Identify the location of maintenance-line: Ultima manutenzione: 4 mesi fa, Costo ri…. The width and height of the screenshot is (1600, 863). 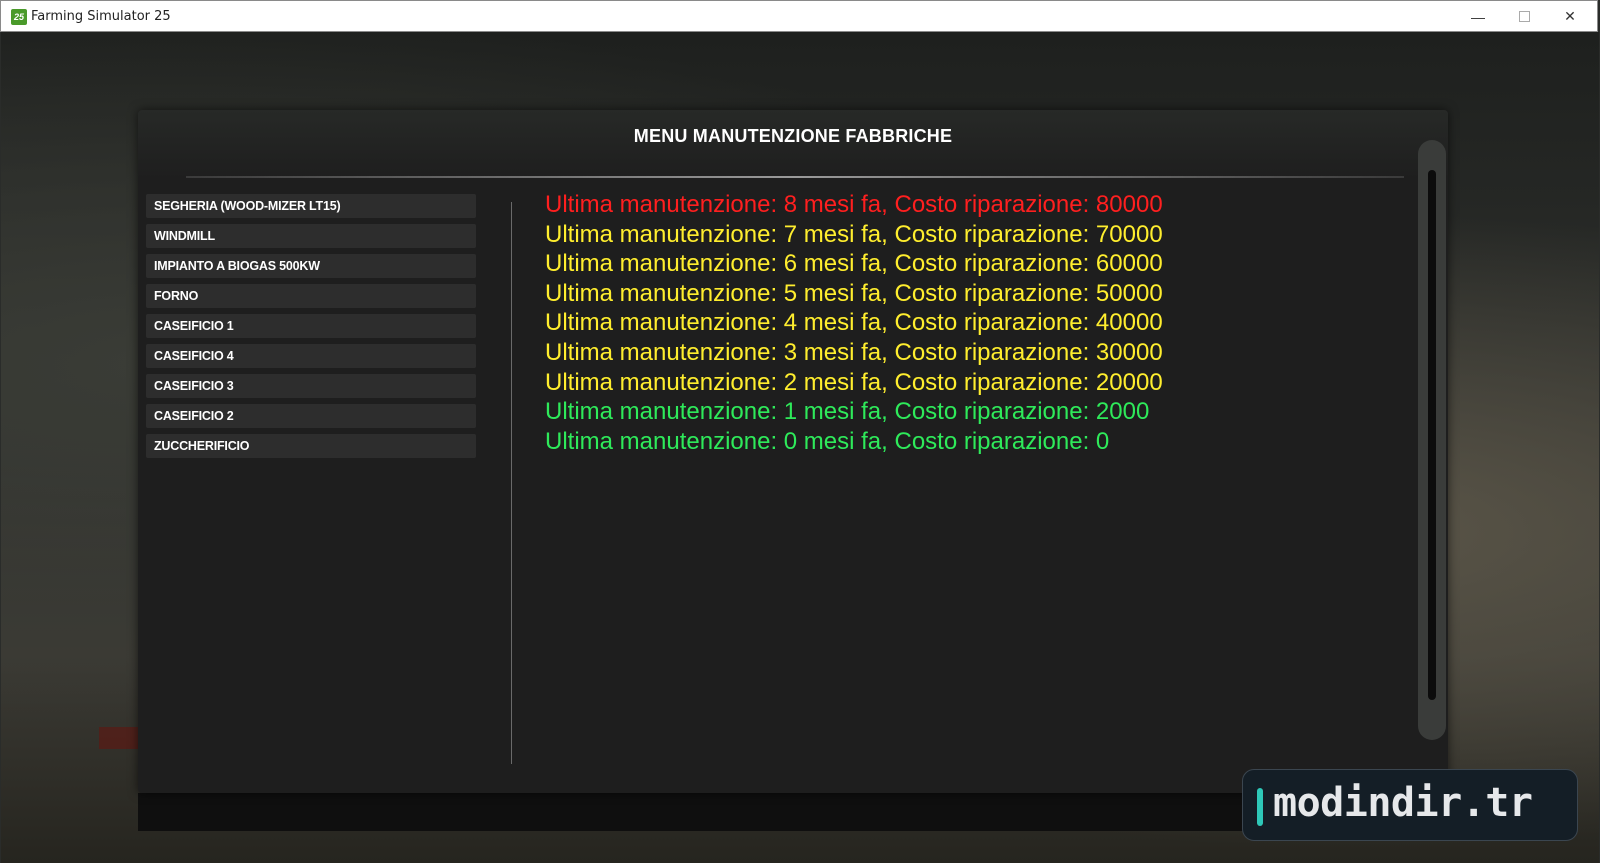
(854, 323).